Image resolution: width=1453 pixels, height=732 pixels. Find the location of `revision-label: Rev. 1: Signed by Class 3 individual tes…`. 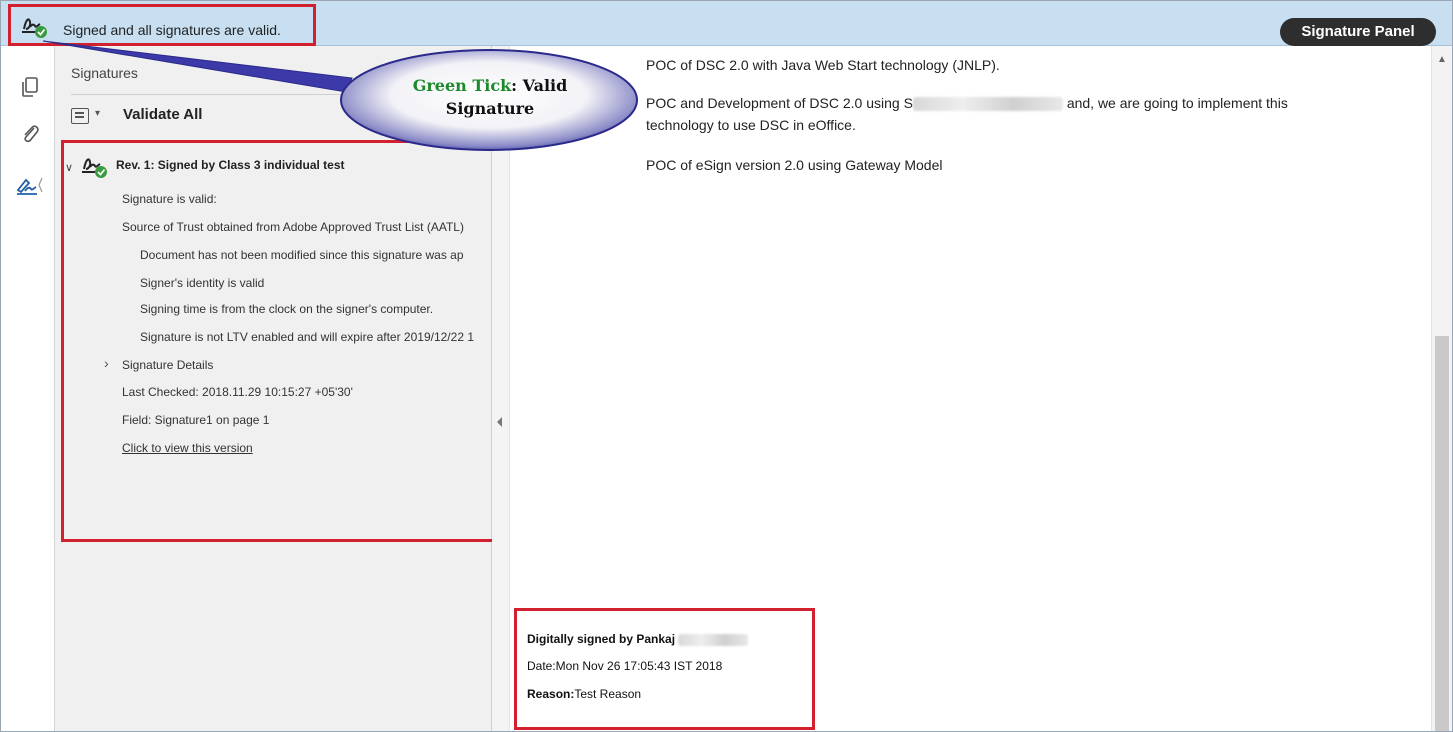

revision-label: Rev. 1: Signed by Class 3 individual tes… is located at coordinates (230, 165).